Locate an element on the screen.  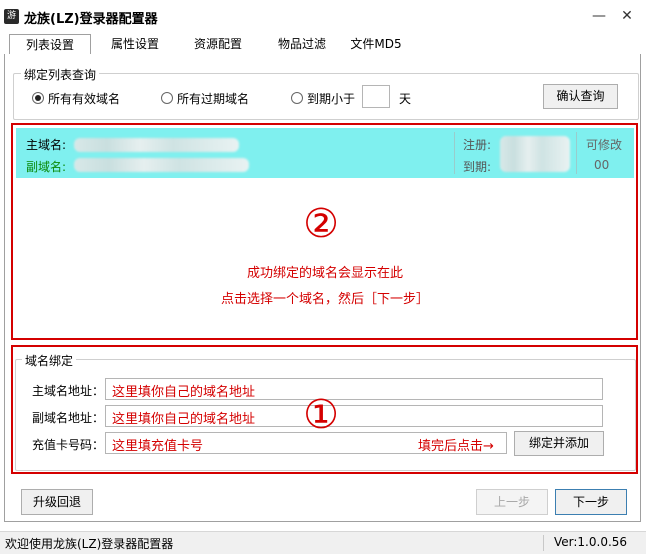
domain-list-row: 主域名: 副域名: 注册: 到期: 可修改 00 is located at coordinates (325, 153).